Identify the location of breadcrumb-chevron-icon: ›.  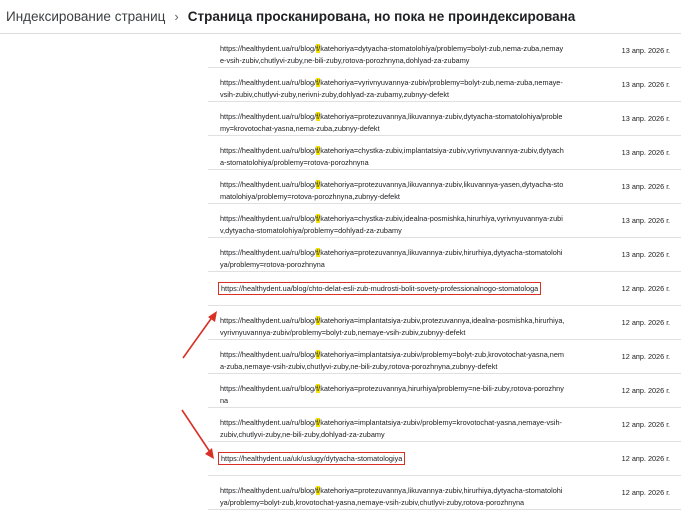
(176, 16).